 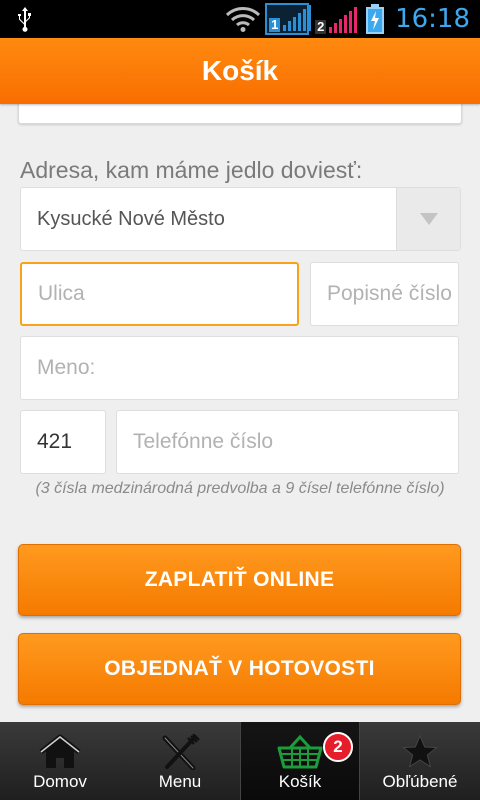 What do you see at coordinates (275, 24) in the screenshot?
I see `sim1-number: 1` at bounding box center [275, 24].